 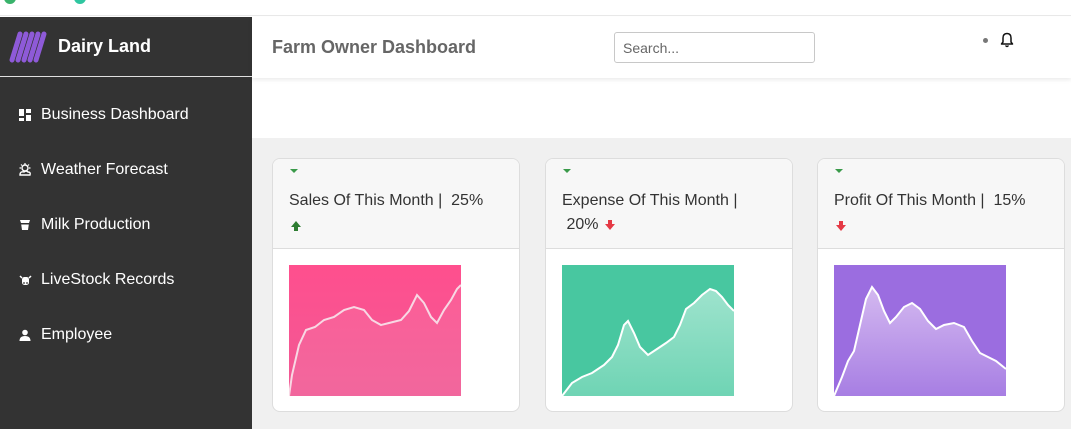 What do you see at coordinates (1009, 200) in the screenshot?
I see `card-percent: 15%` at bounding box center [1009, 200].